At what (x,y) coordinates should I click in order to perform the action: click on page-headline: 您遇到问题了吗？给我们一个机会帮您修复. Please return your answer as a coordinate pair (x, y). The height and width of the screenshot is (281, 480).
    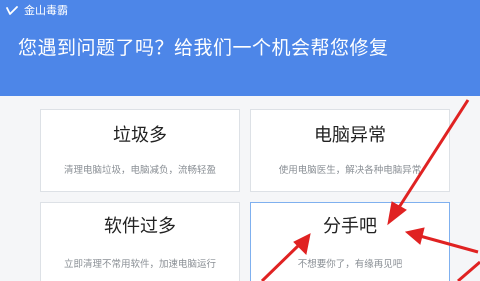
    Looking at the image, I should click on (203, 48).